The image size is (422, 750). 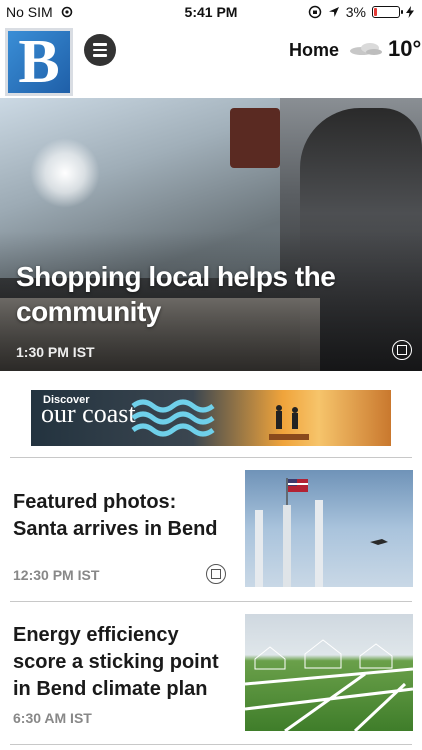 What do you see at coordinates (387, 12) in the screenshot?
I see `battery-icon` at bounding box center [387, 12].